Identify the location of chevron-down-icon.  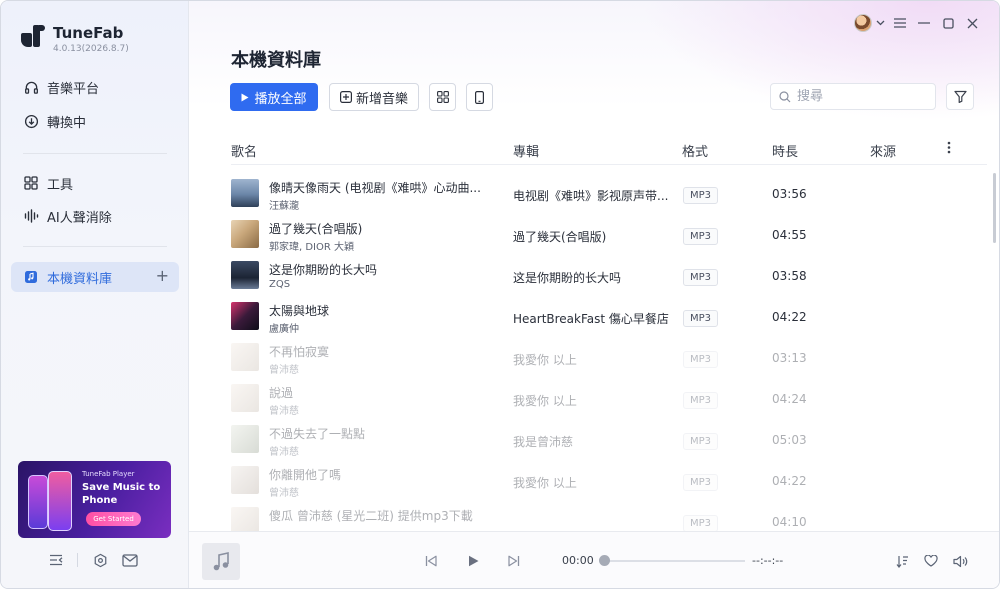
(880, 23).